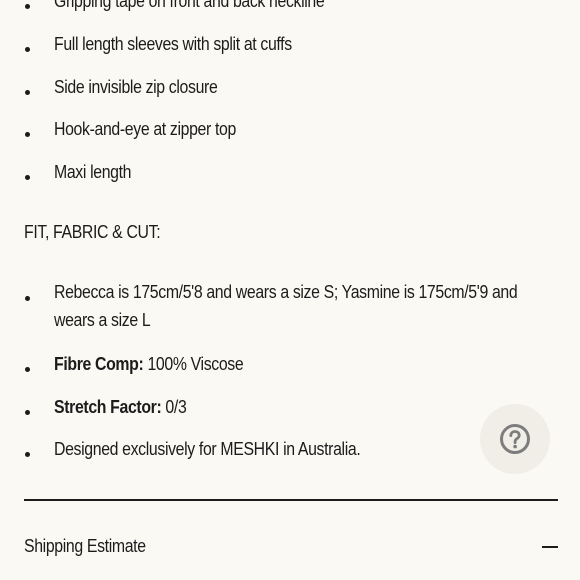 The height and width of the screenshot is (580, 580). Describe the element at coordinates (189, 5) in the screenshot. I see `list-item-text: Gripping tape on front and back neckline` at that location.